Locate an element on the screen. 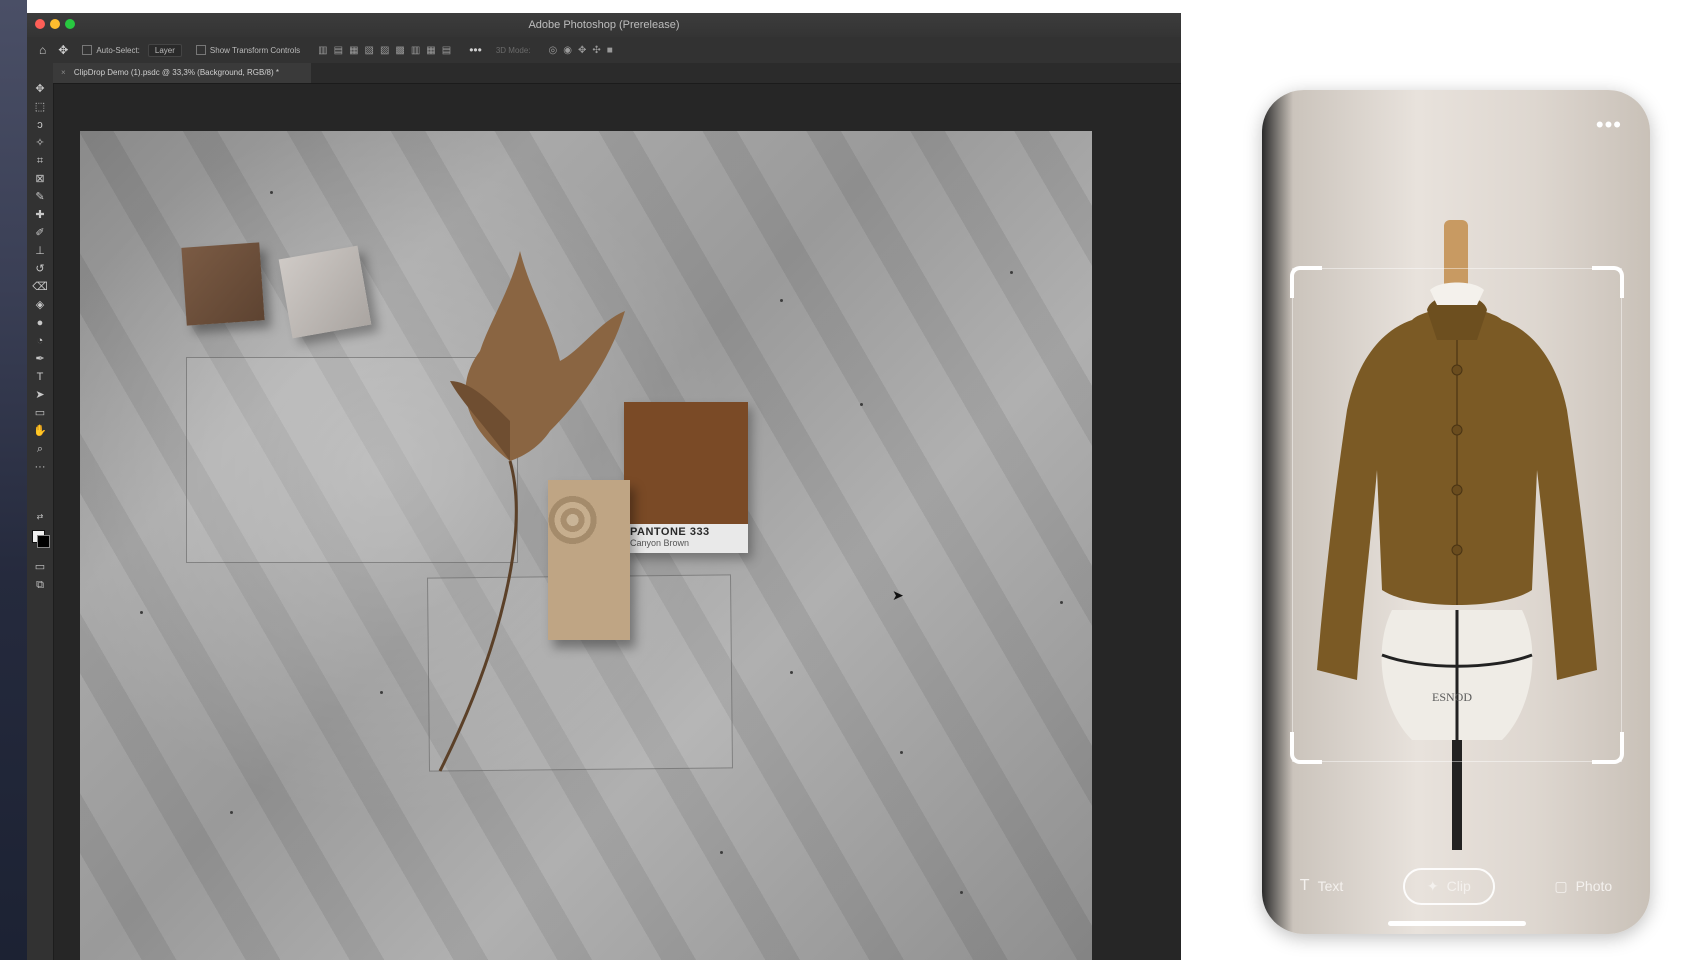 Image resolution: width=1706 pixels, height=960 pixels. nav-photo-label: Photo is located at coordinates (1594, 886).